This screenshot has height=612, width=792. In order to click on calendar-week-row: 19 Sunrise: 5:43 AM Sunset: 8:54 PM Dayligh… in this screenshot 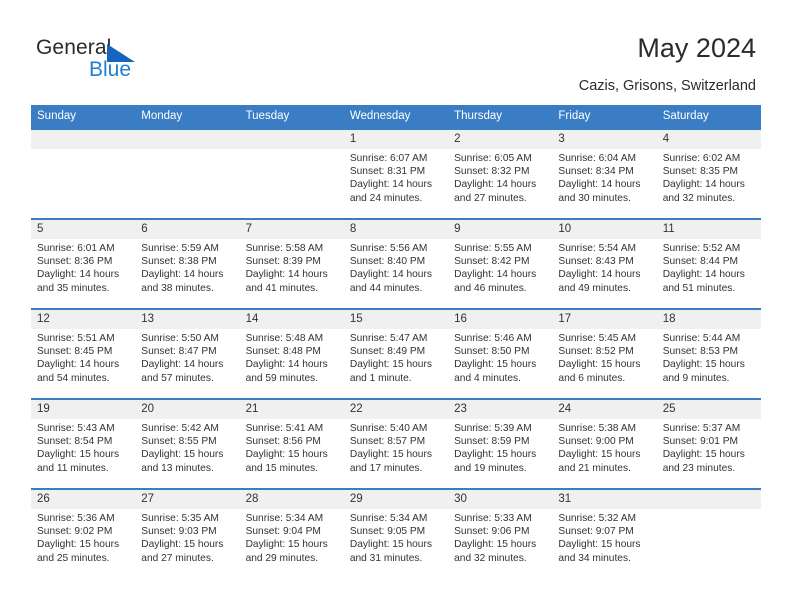, I will do `click(396, 443)`.